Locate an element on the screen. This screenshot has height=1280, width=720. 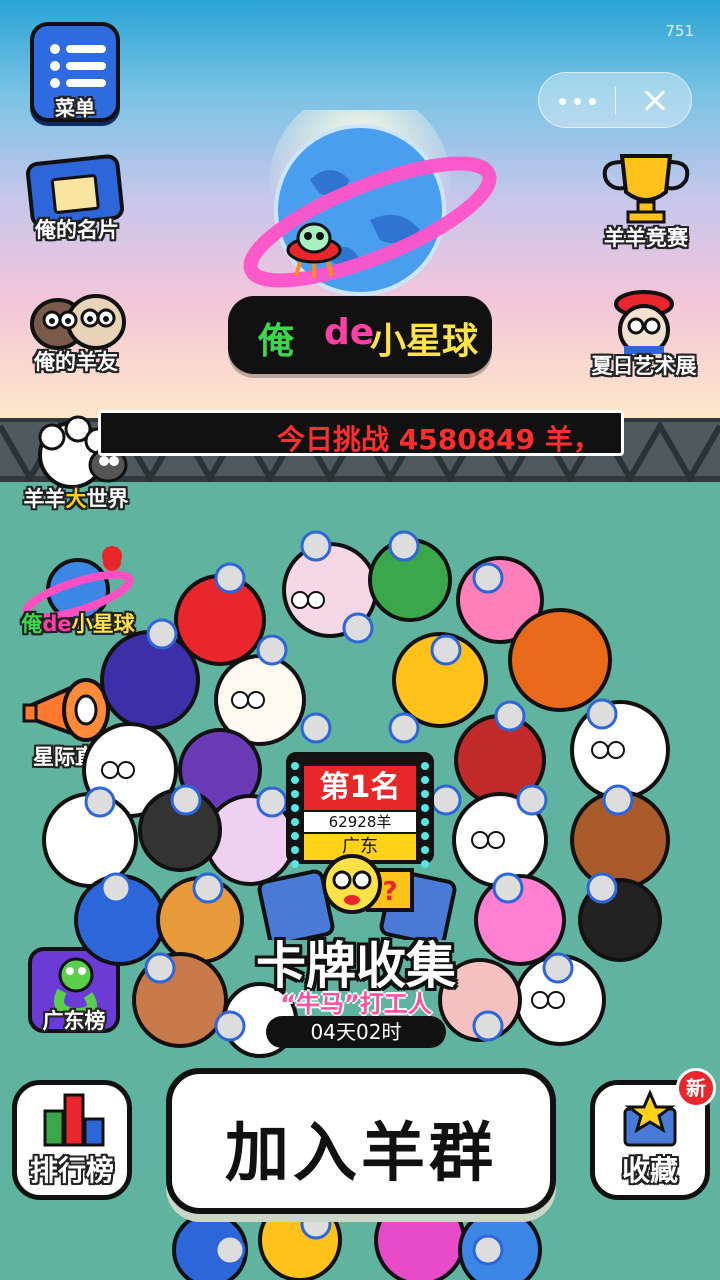
card-collection-promo: ? 卡牌收集 “牛马”打工人 04天02时 is located at coordinates (356, 945).